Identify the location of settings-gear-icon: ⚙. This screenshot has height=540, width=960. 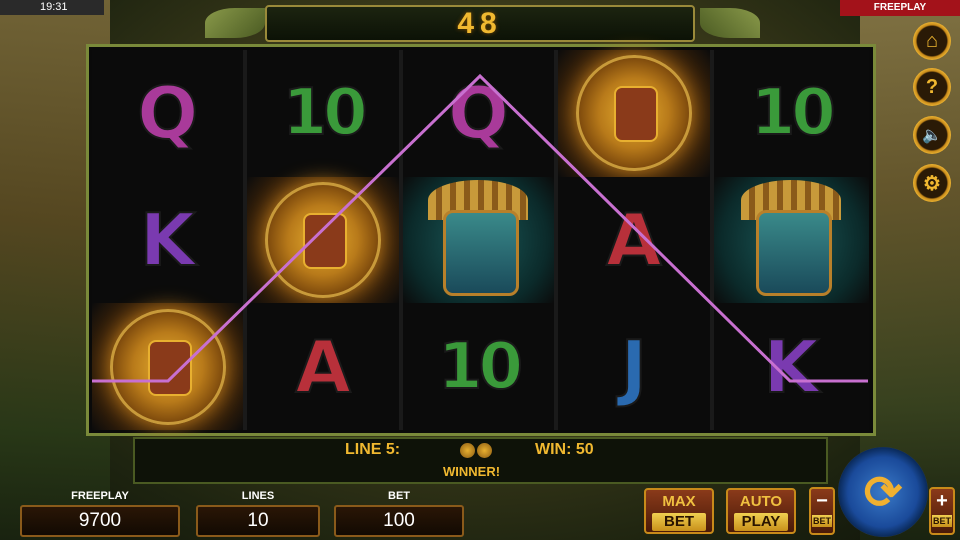
(932, 183).